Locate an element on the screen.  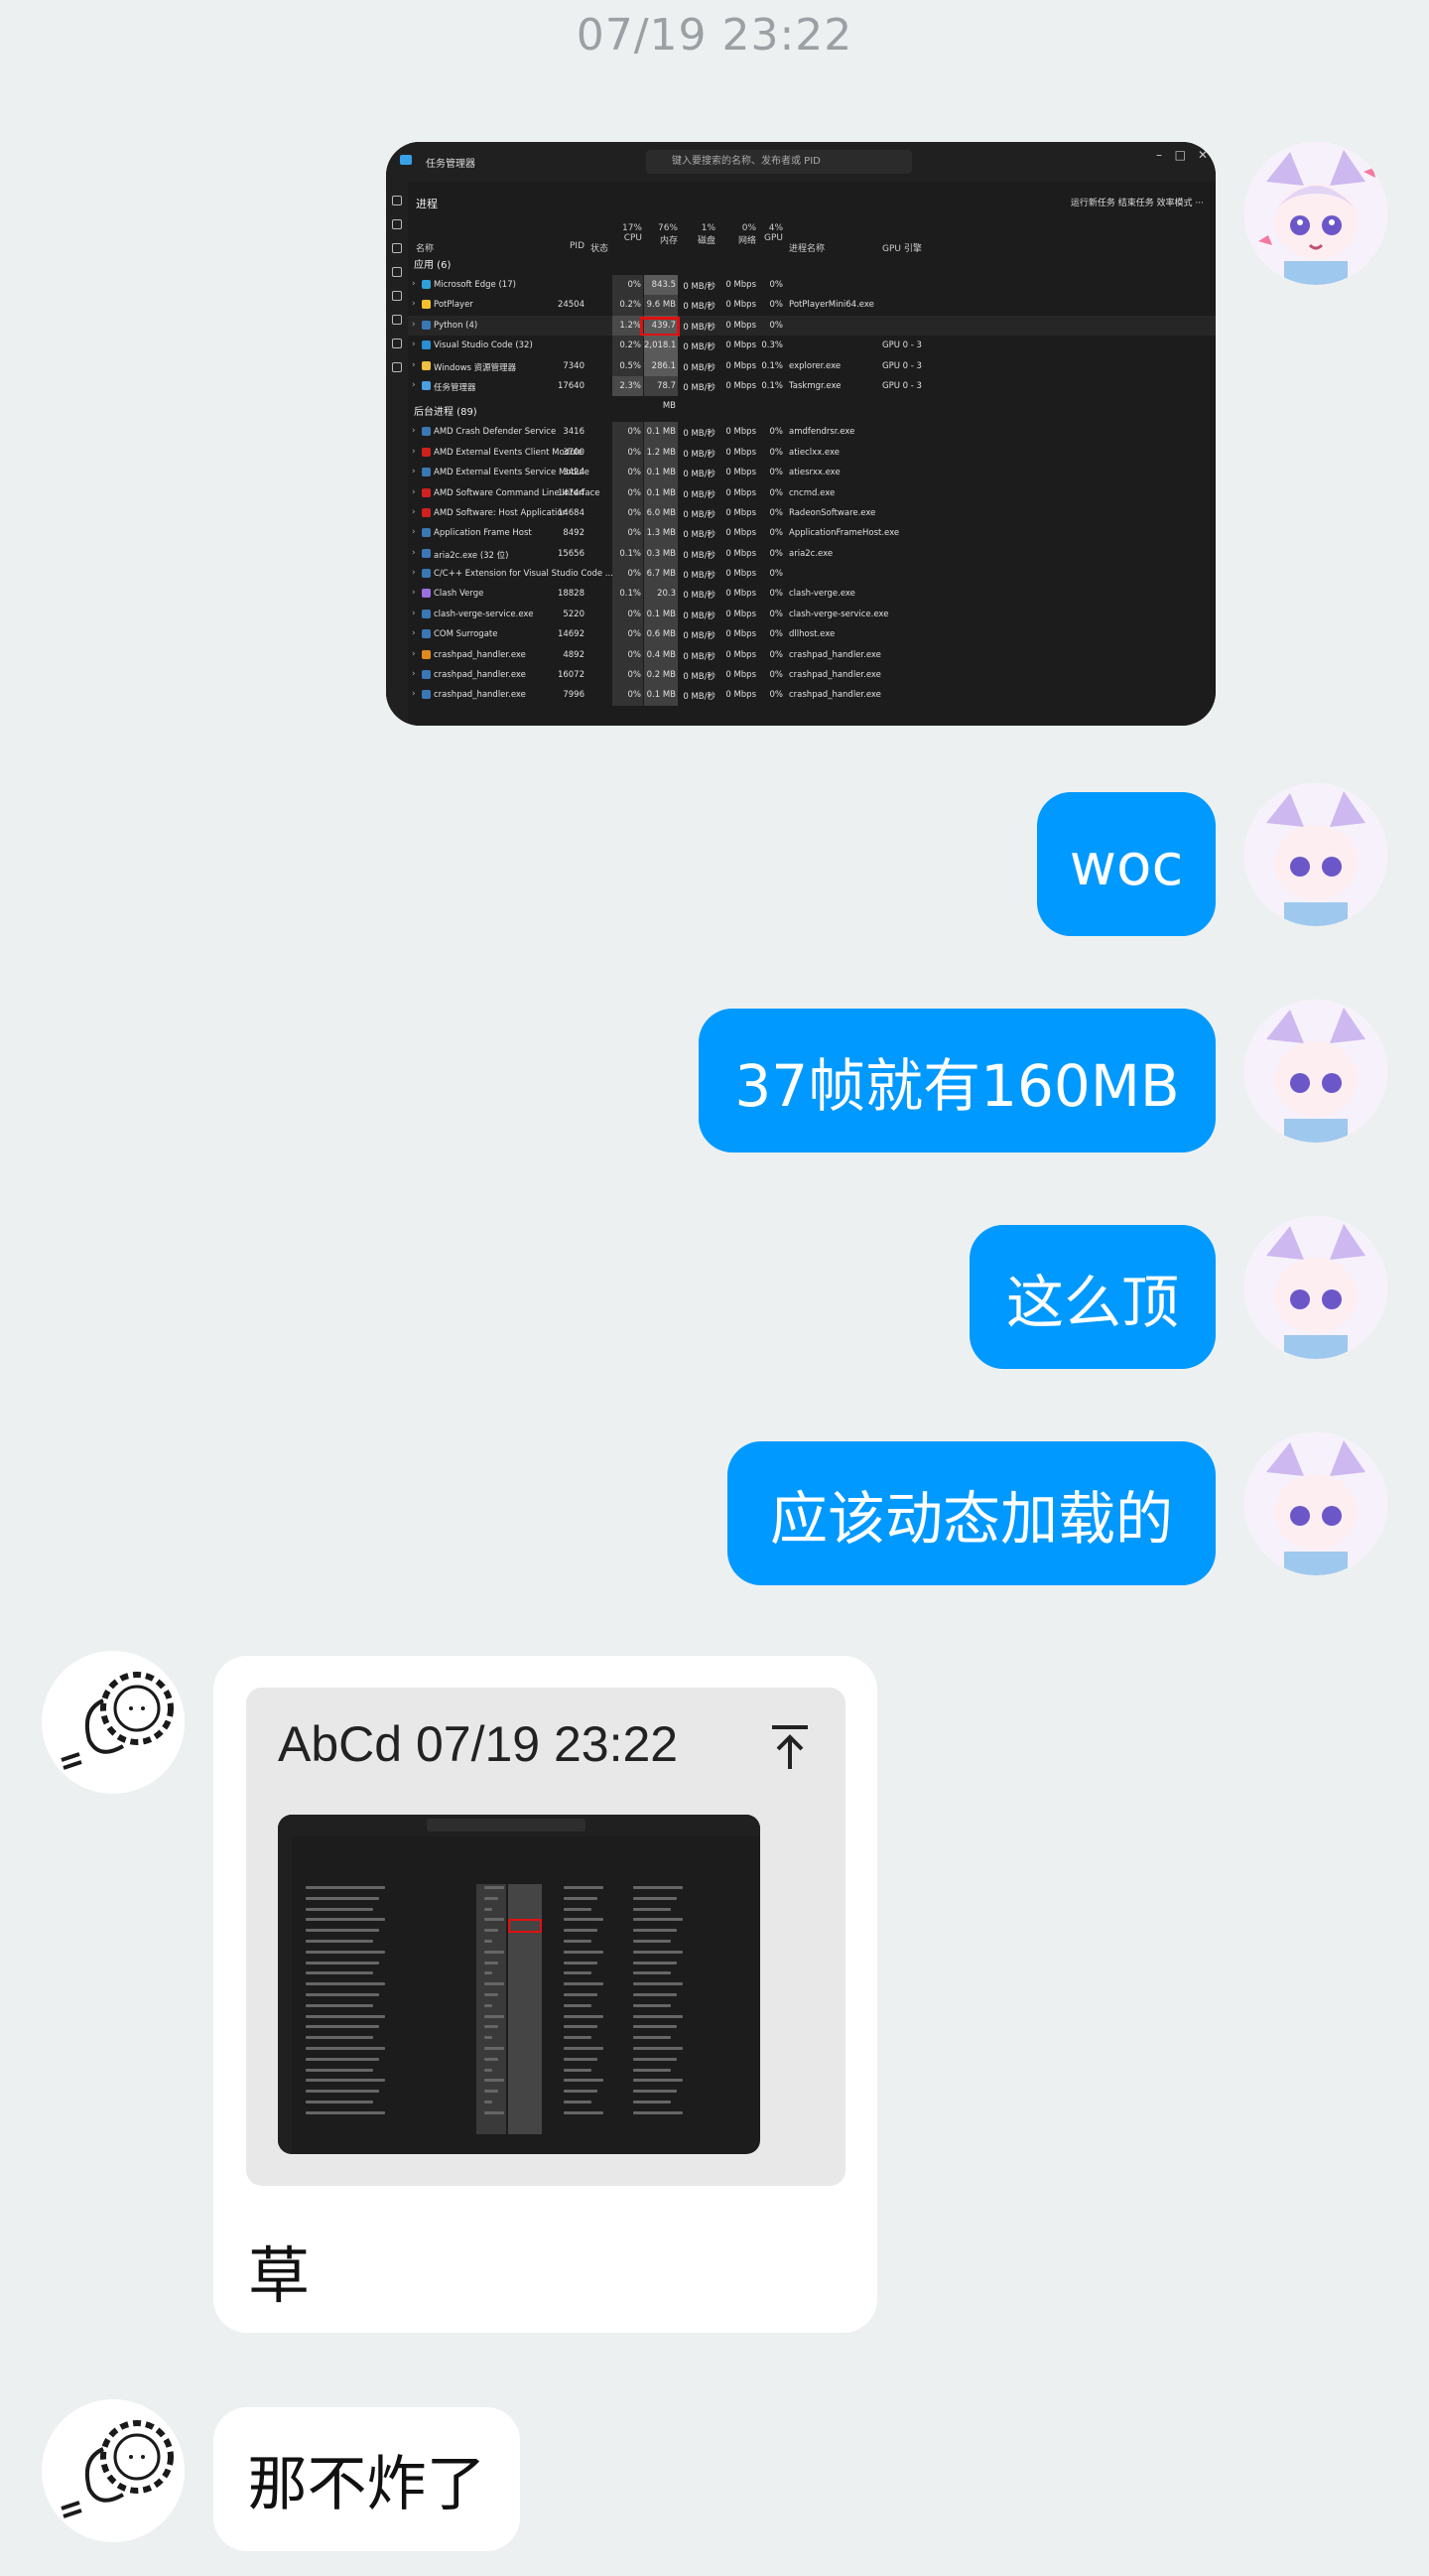
process-name: crashpad_handler.exe is located at coordinates (480, 695).